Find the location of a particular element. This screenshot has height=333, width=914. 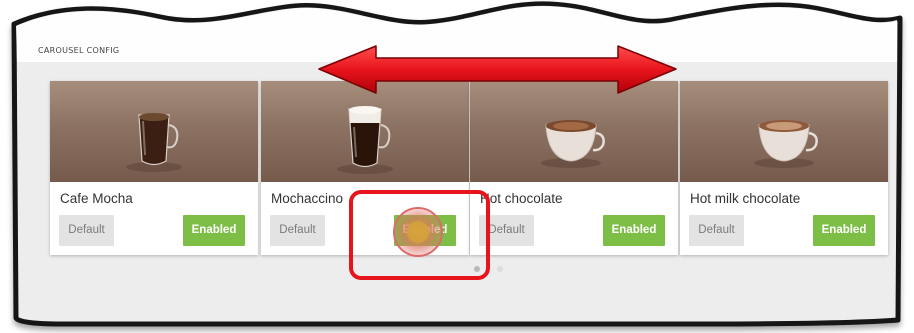

drink-name: Hot milk chocolate is located at coordinates (745, 198).